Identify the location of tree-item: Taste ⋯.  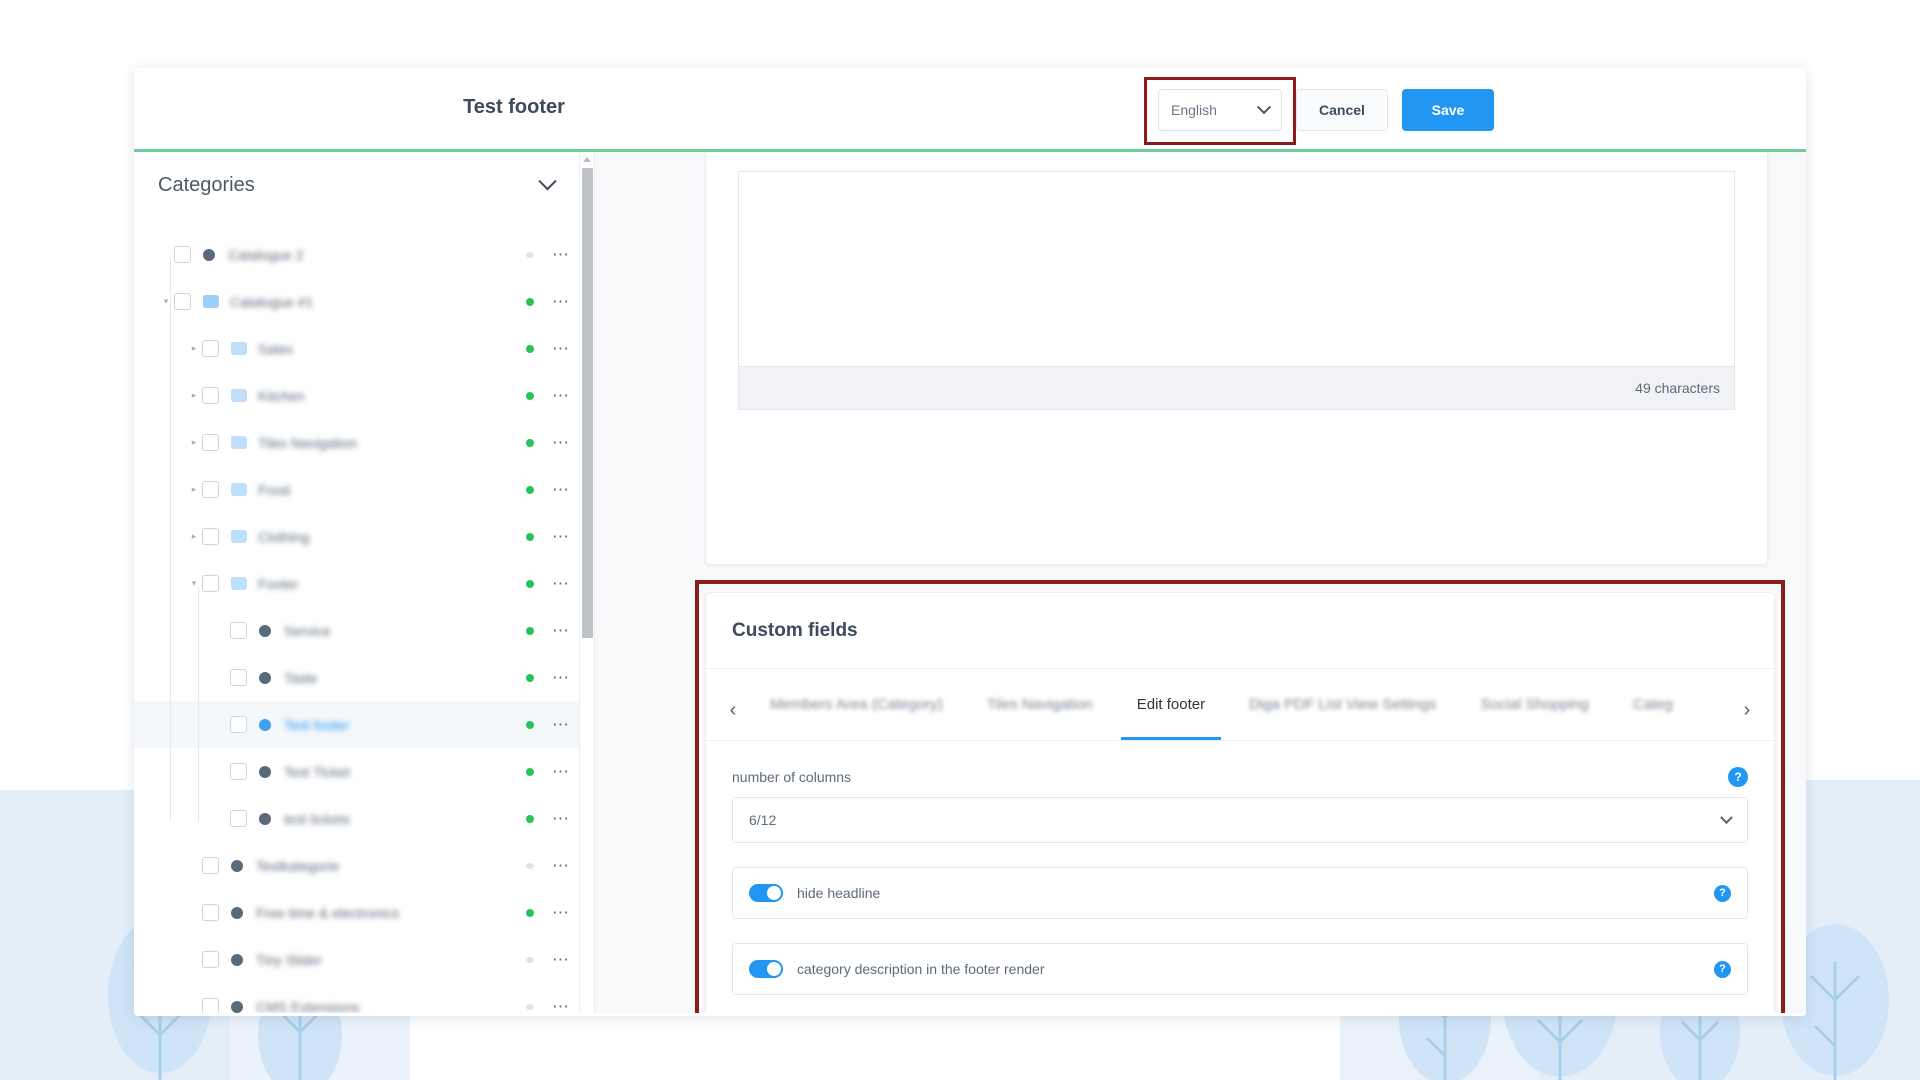
(364, 677).